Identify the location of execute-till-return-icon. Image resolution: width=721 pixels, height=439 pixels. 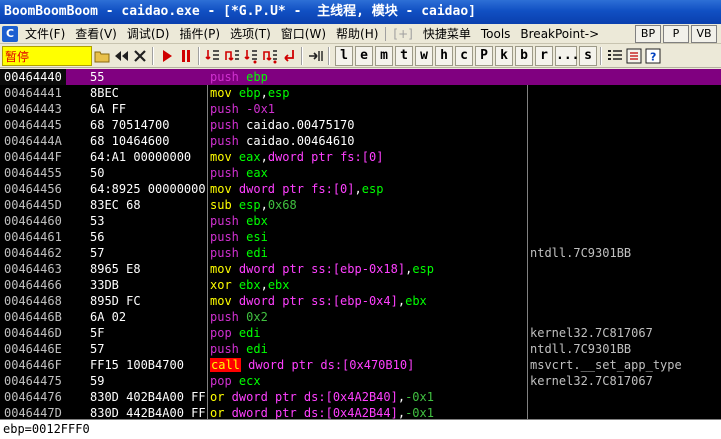
(289, 56).